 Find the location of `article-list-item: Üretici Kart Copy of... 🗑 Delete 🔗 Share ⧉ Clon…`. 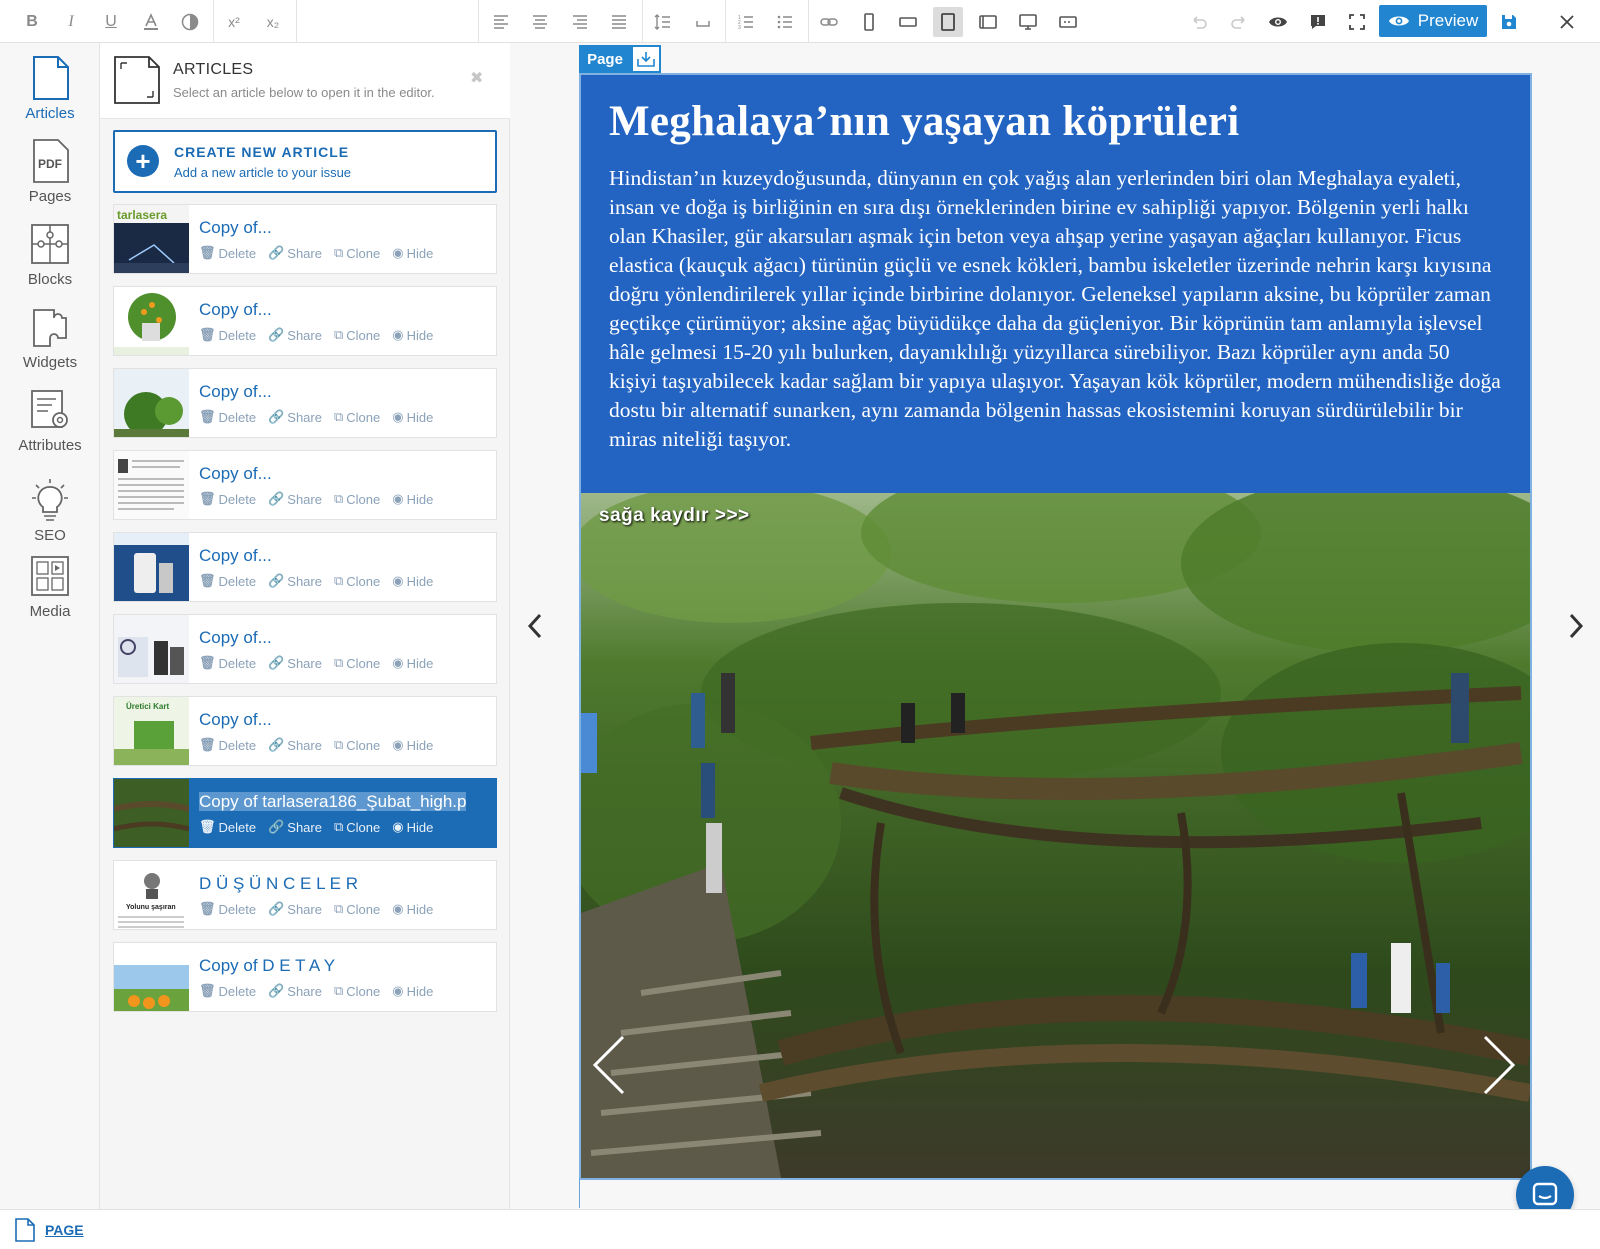

article-list-item: Üretici Kart Copy of... 🗑 Delete 🔗 Share ⧉ Clon… is located at coordinates (305, 731).